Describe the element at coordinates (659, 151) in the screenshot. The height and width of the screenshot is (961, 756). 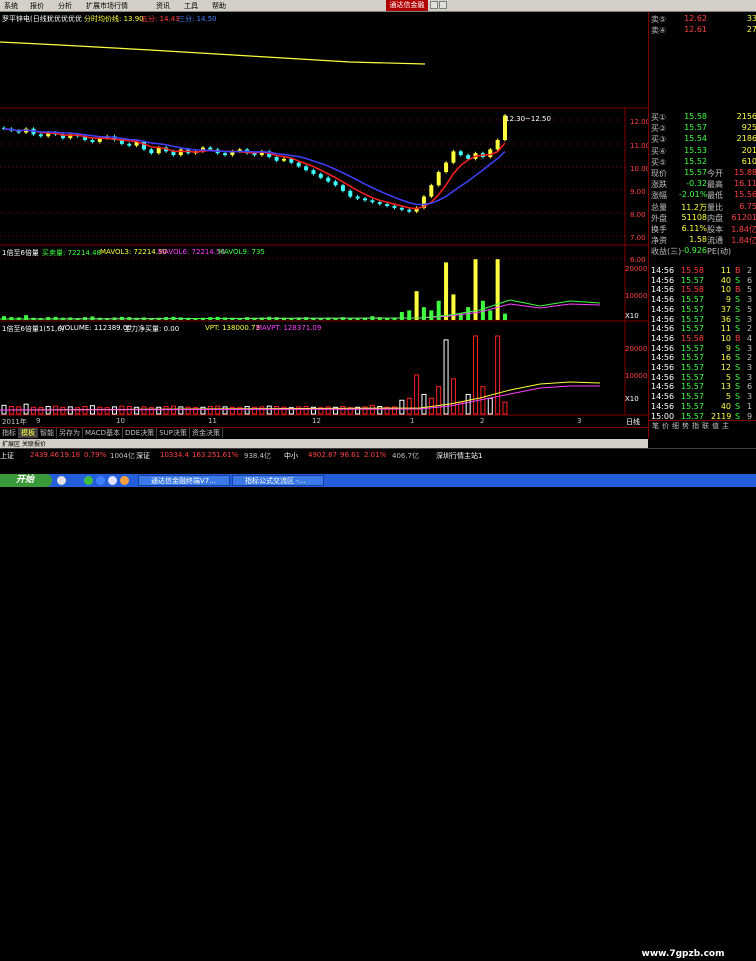
I see `buy-label: 买④` at that location.